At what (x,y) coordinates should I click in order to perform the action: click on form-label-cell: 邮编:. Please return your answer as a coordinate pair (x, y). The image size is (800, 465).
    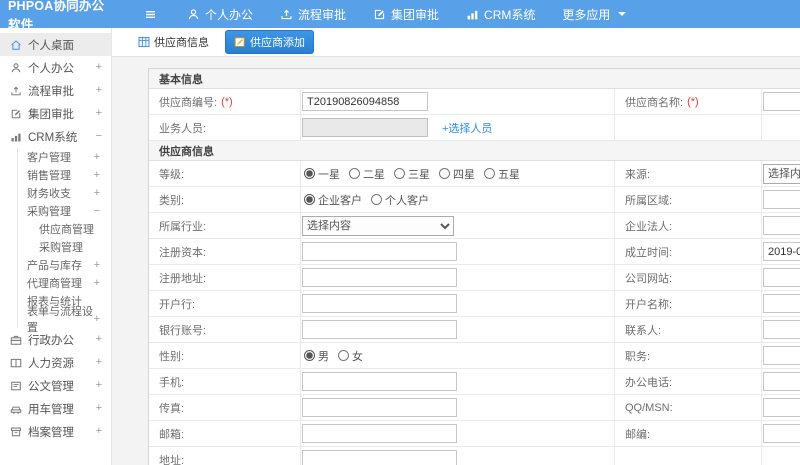
    Looking at the image, I should click on (688, 434).